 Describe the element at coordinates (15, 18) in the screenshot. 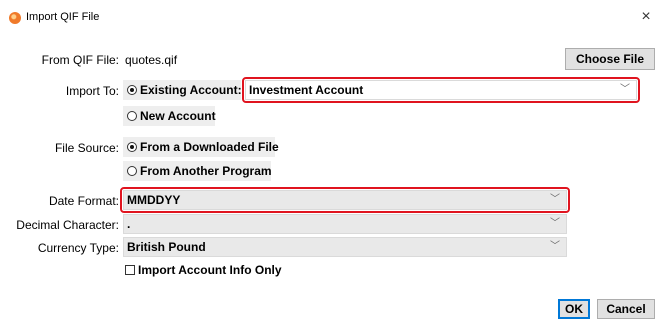

I see `qif-app-icon` at that location.